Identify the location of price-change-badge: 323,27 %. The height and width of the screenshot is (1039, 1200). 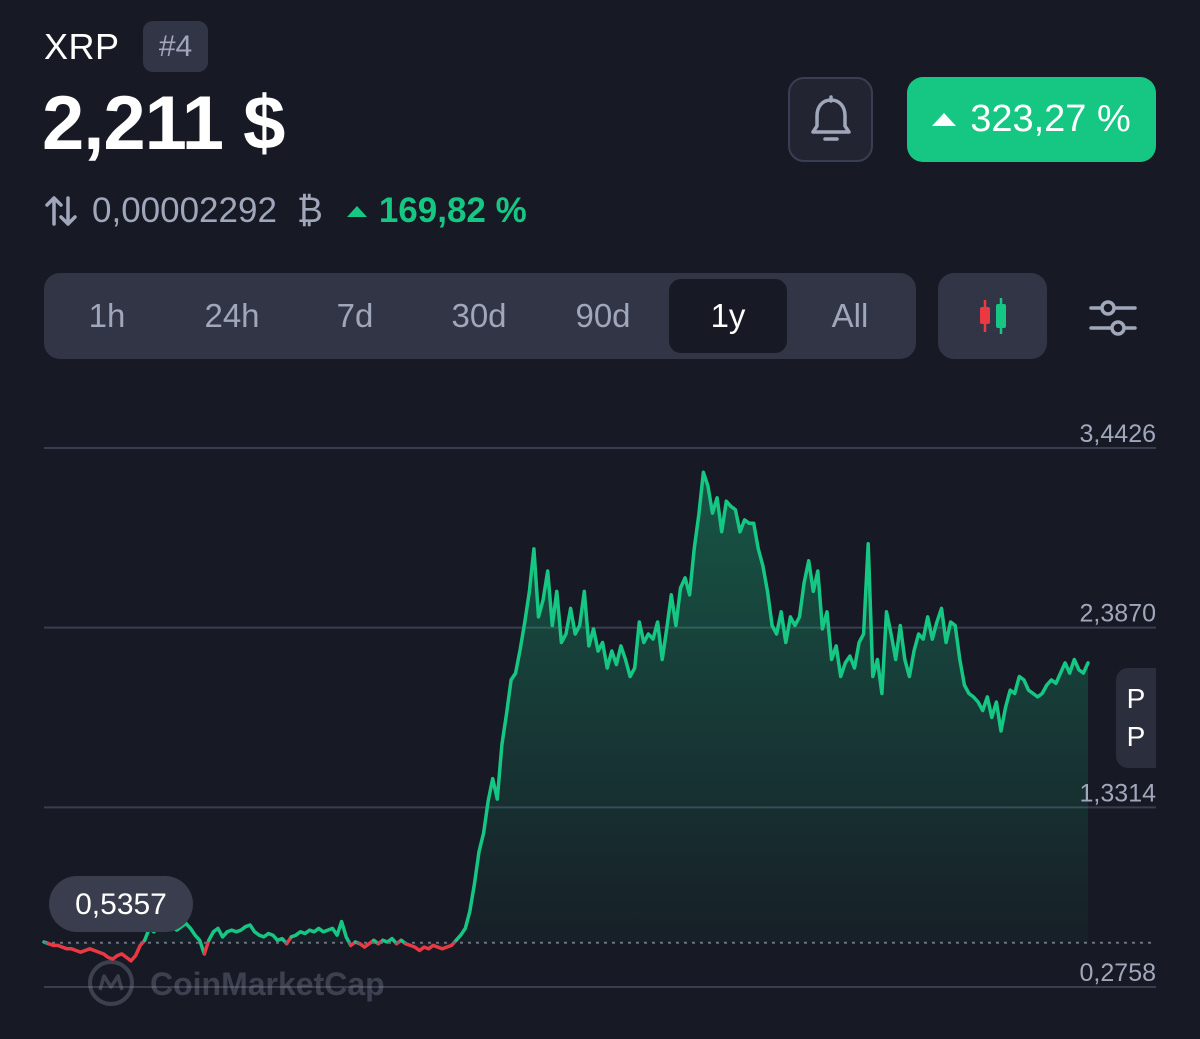
(1031, 119).